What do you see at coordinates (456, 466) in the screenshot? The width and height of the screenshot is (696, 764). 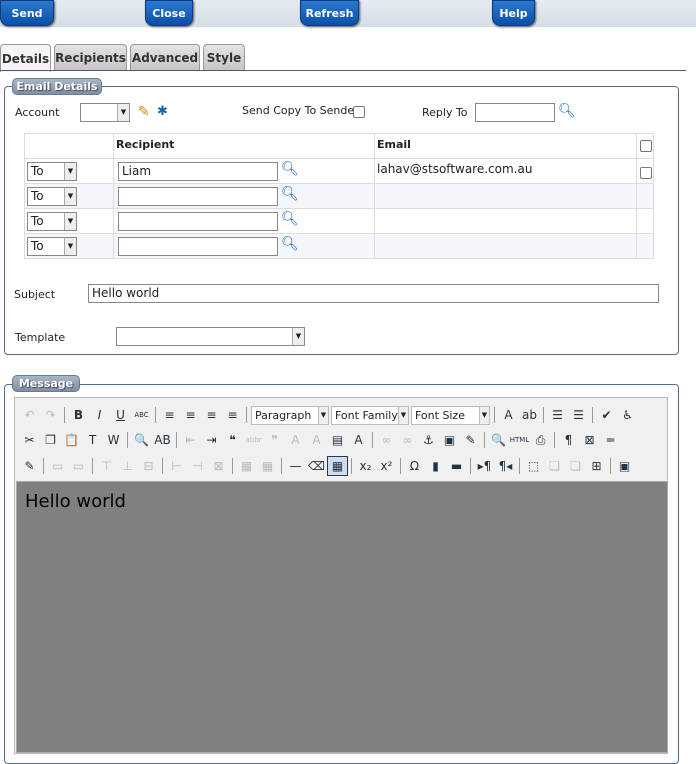 I see `advanced-hr-icon: ▬` at bounding box center [456, 466].